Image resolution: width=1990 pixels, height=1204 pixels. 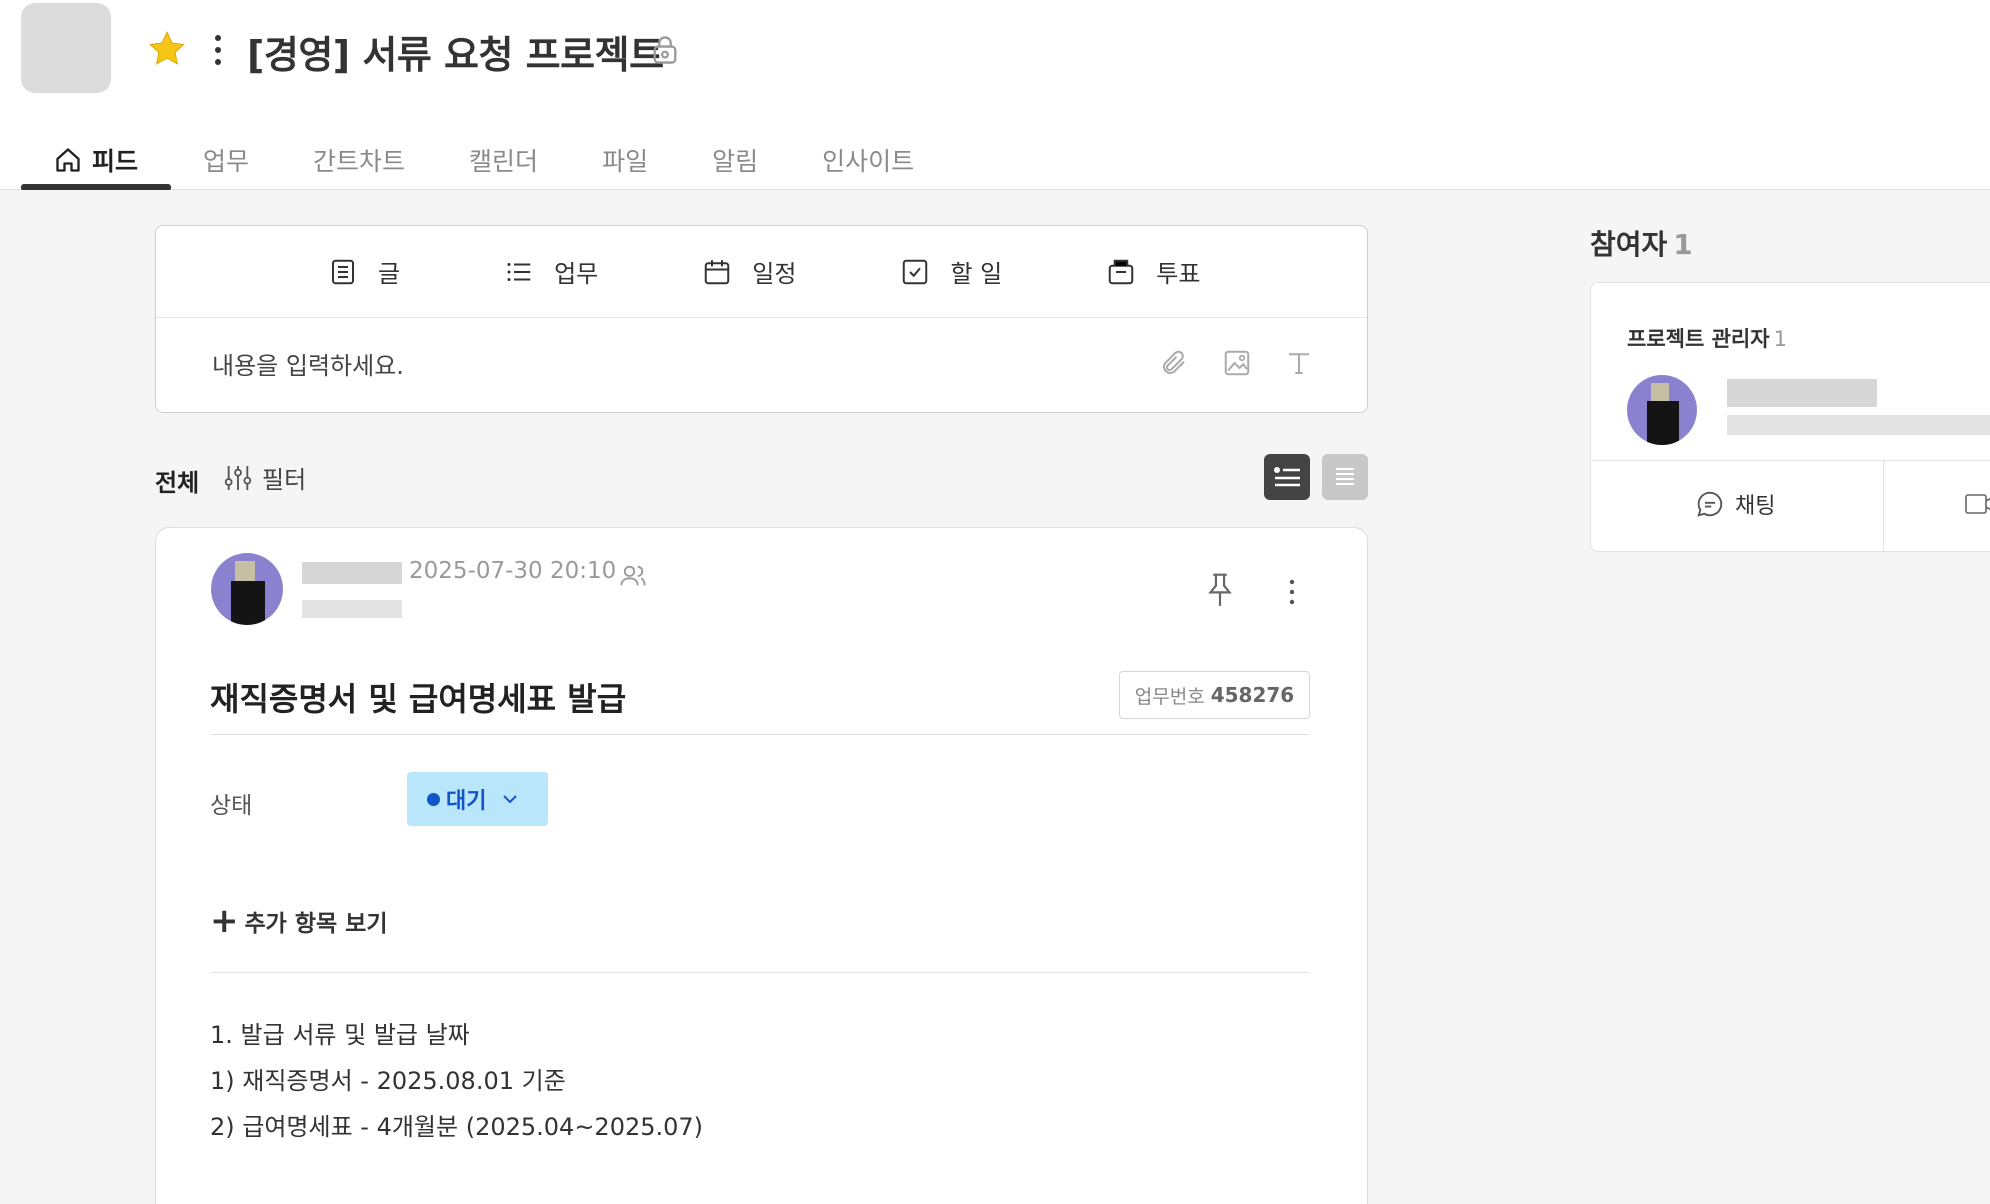 I want to click on card-list-icon, so click(x=1287, y=477).